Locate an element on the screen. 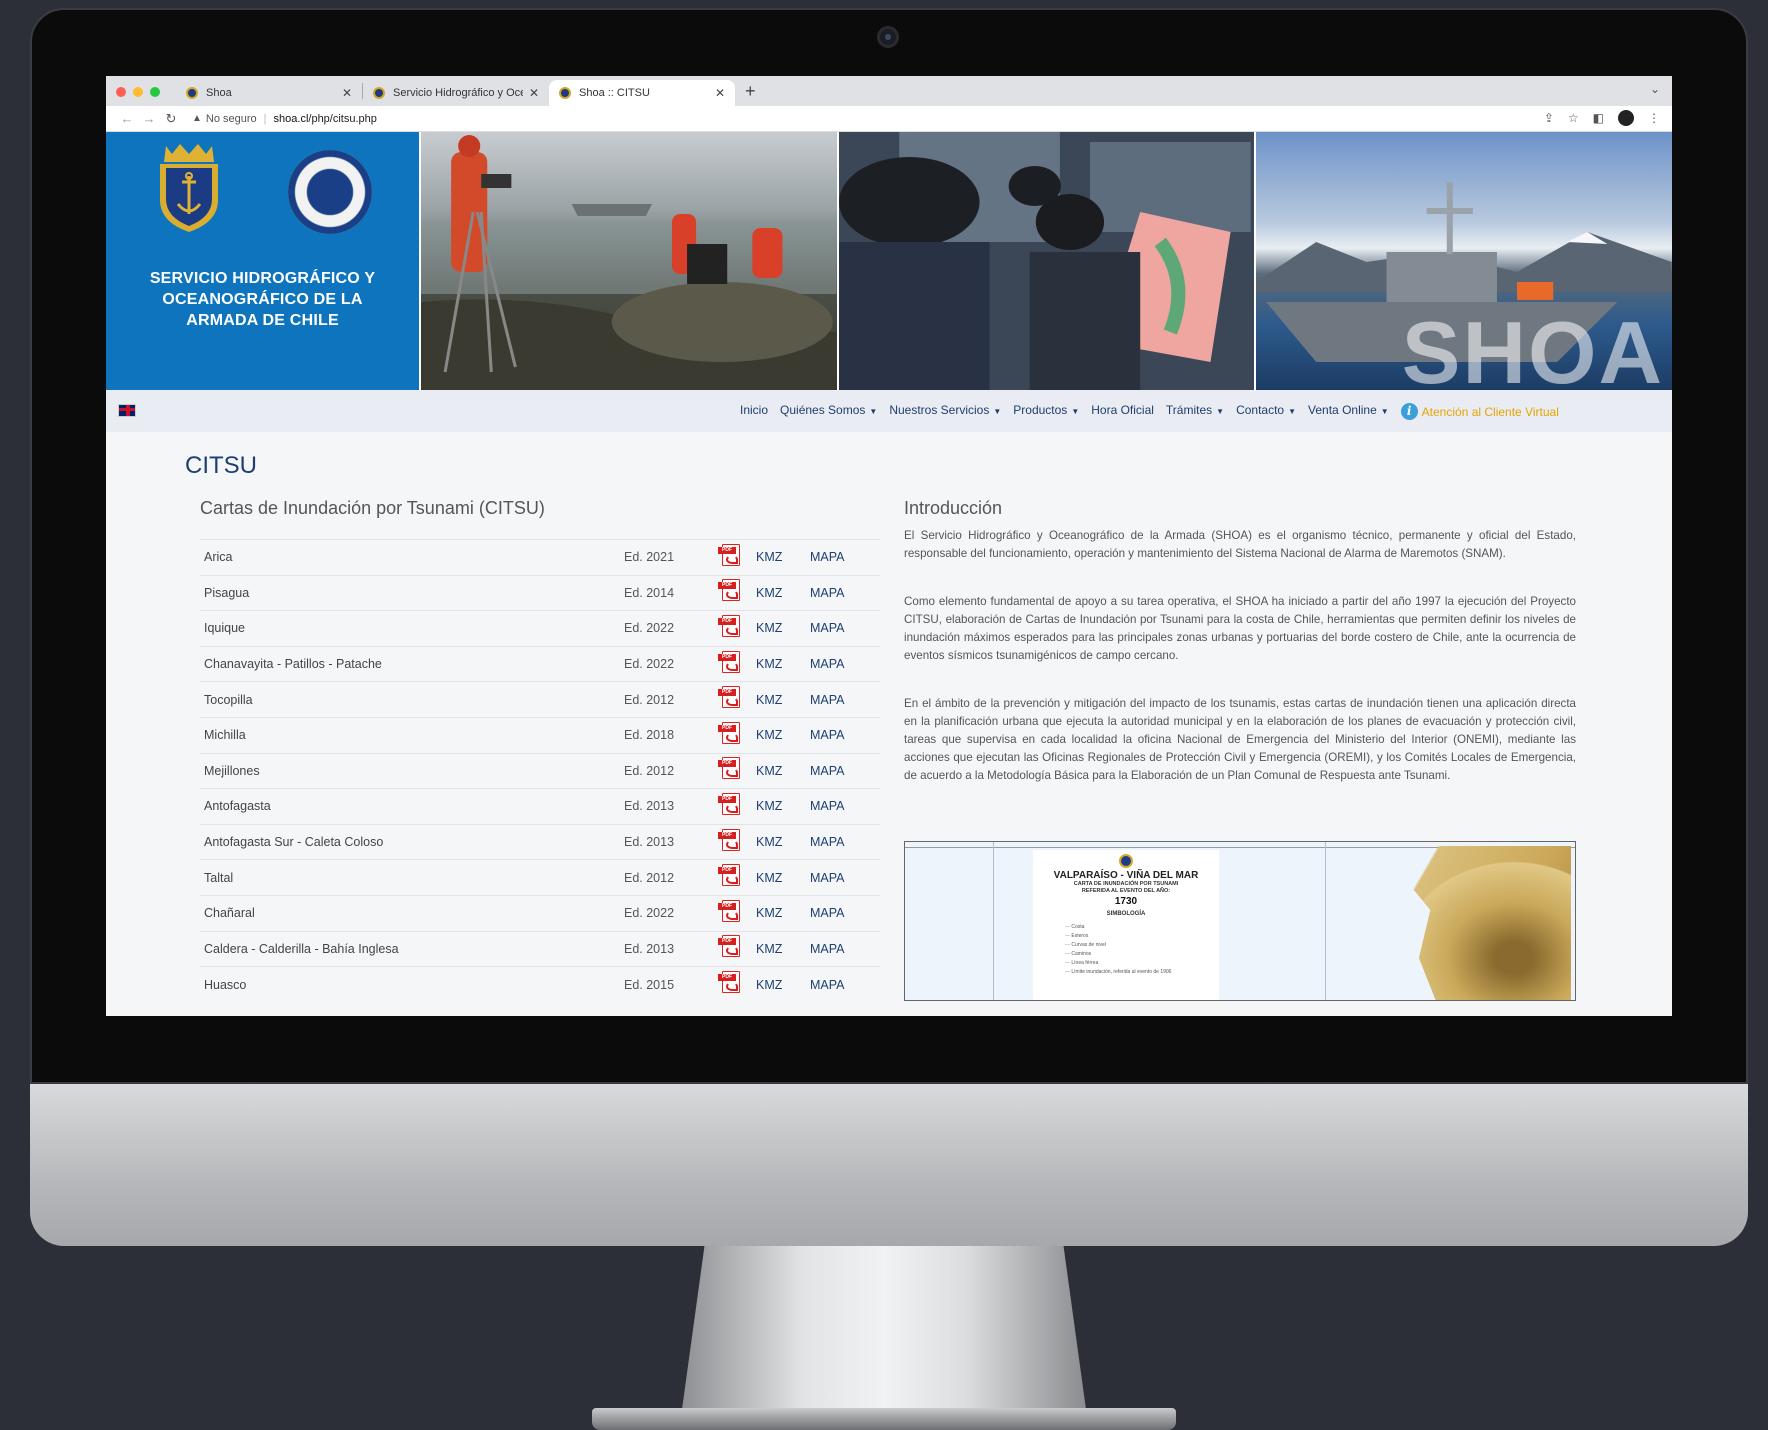 The height and width of the screenshot is (1430, 1768). tab-title: Servicio Hidrográfico y Oceanó is located at coordinates (458, 93).